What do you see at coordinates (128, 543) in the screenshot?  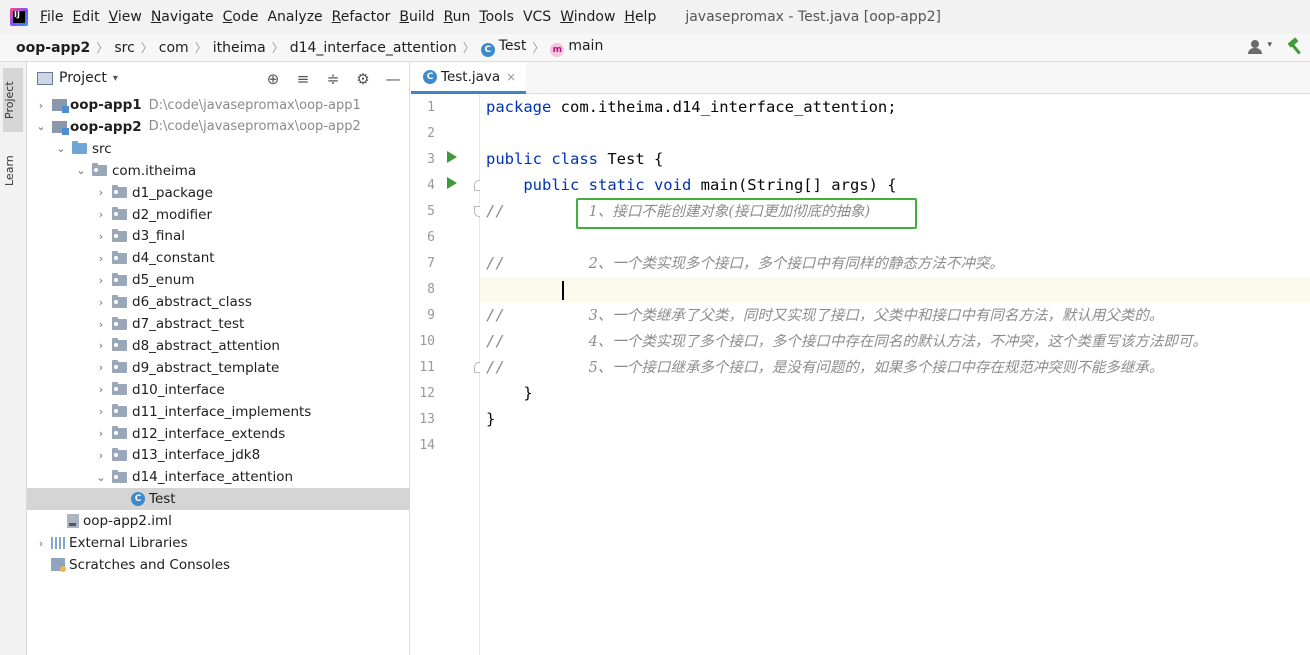 I see `tree-item-label: External Libraries` at bounding box center [128, 543].